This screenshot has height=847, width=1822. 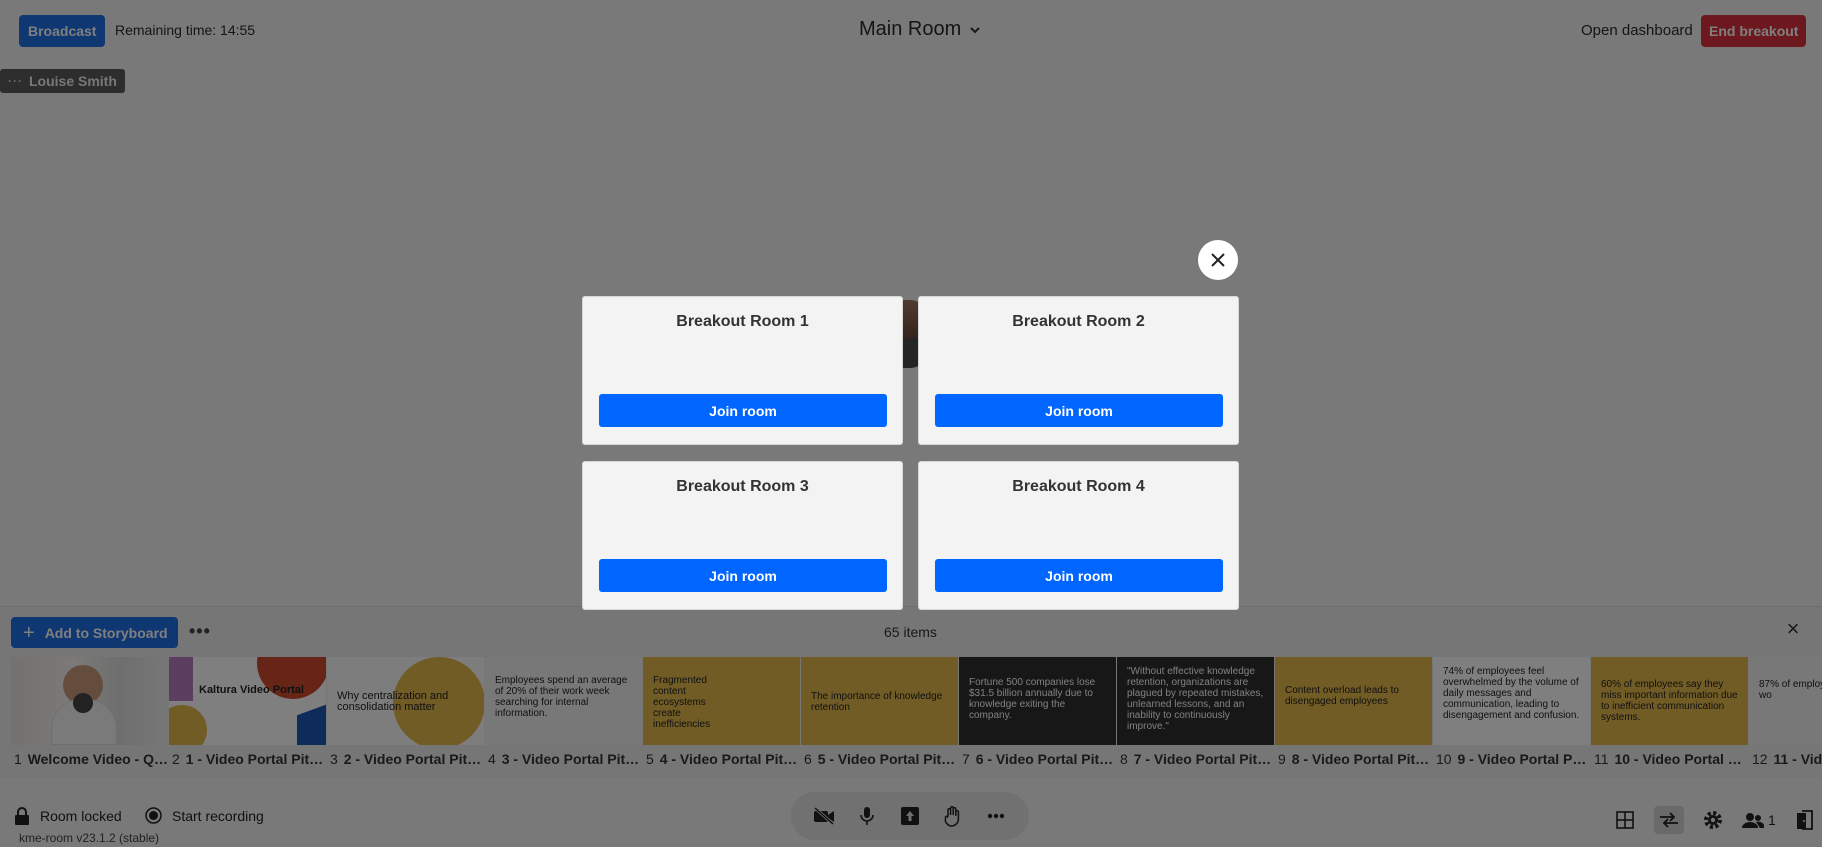 I want to click on breakout-room-title: Breakout Room 4, so click(x=1078, y=486).